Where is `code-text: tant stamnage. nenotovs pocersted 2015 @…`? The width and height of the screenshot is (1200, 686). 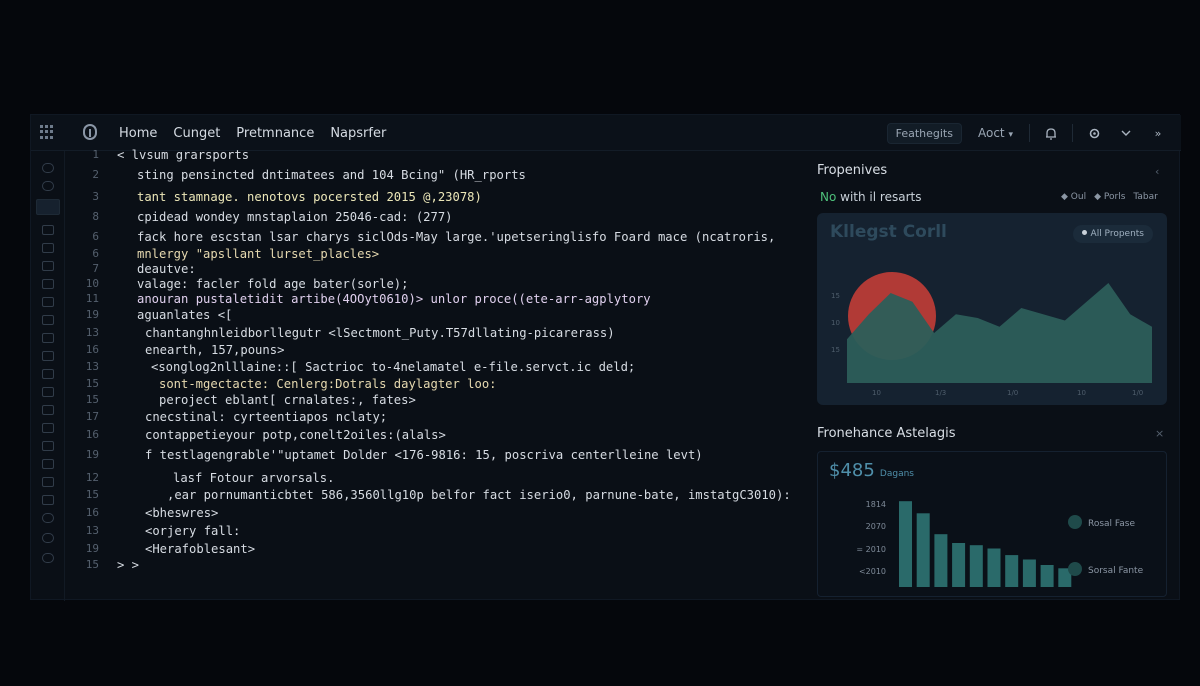
code-text: tant stamnage. nenotovs pocersted 2015 @… is located at coordinates (309, 197).